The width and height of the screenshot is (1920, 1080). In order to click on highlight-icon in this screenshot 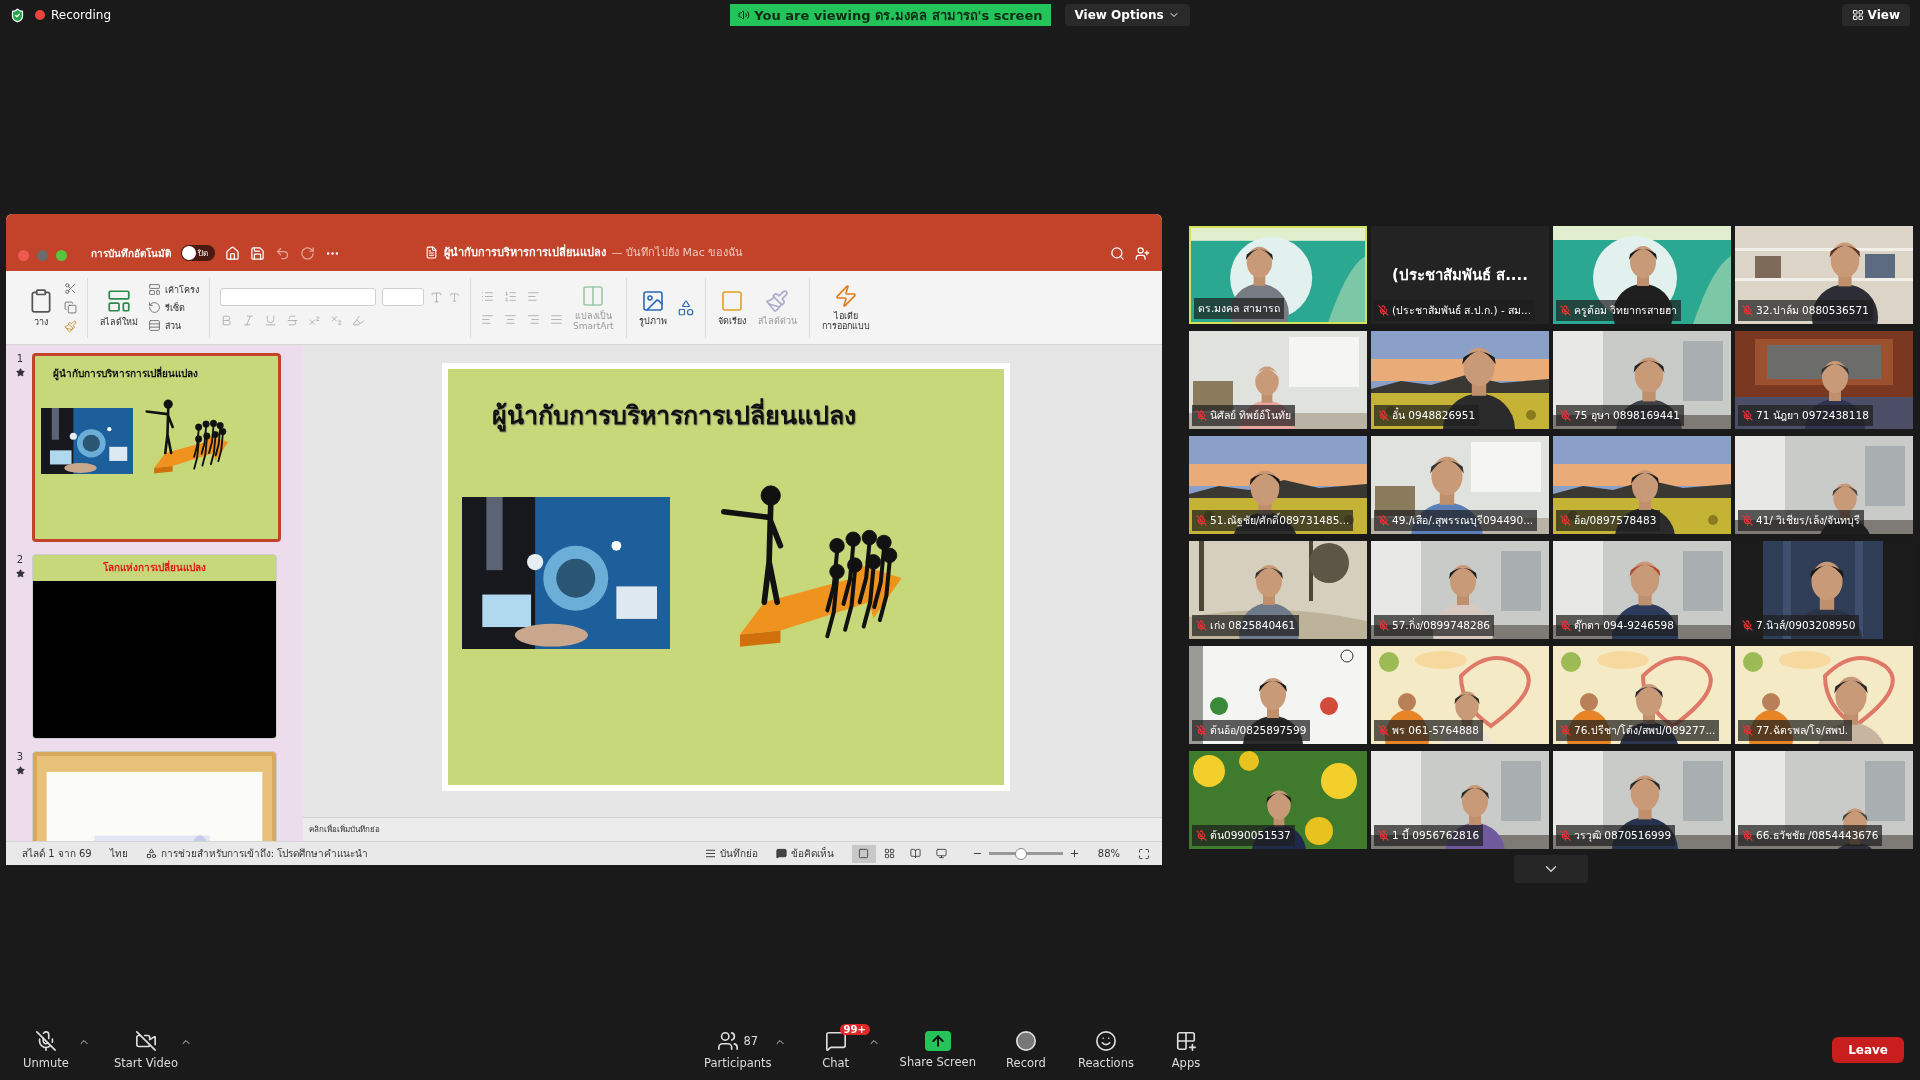, I will do `click(358, 320)`.